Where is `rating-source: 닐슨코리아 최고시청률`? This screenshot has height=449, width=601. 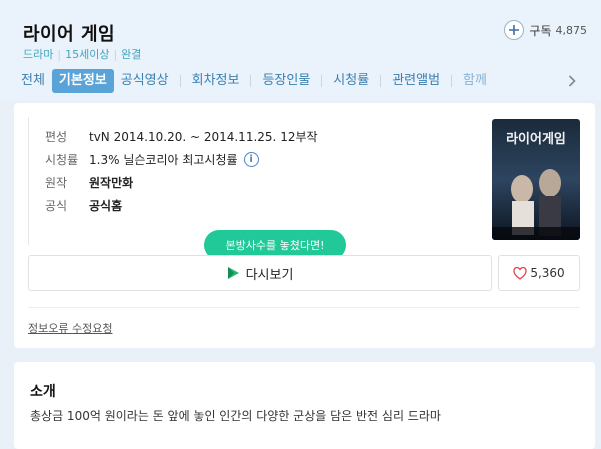 rating-source: 닐슨코리아 최고시청률 is located at coordinates (180, 160).